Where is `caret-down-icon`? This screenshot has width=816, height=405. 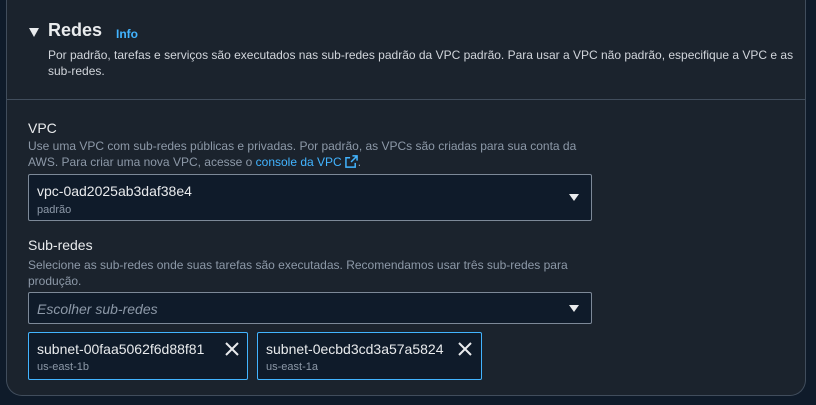
caret-down-icon is located at coordinates (34, 32).